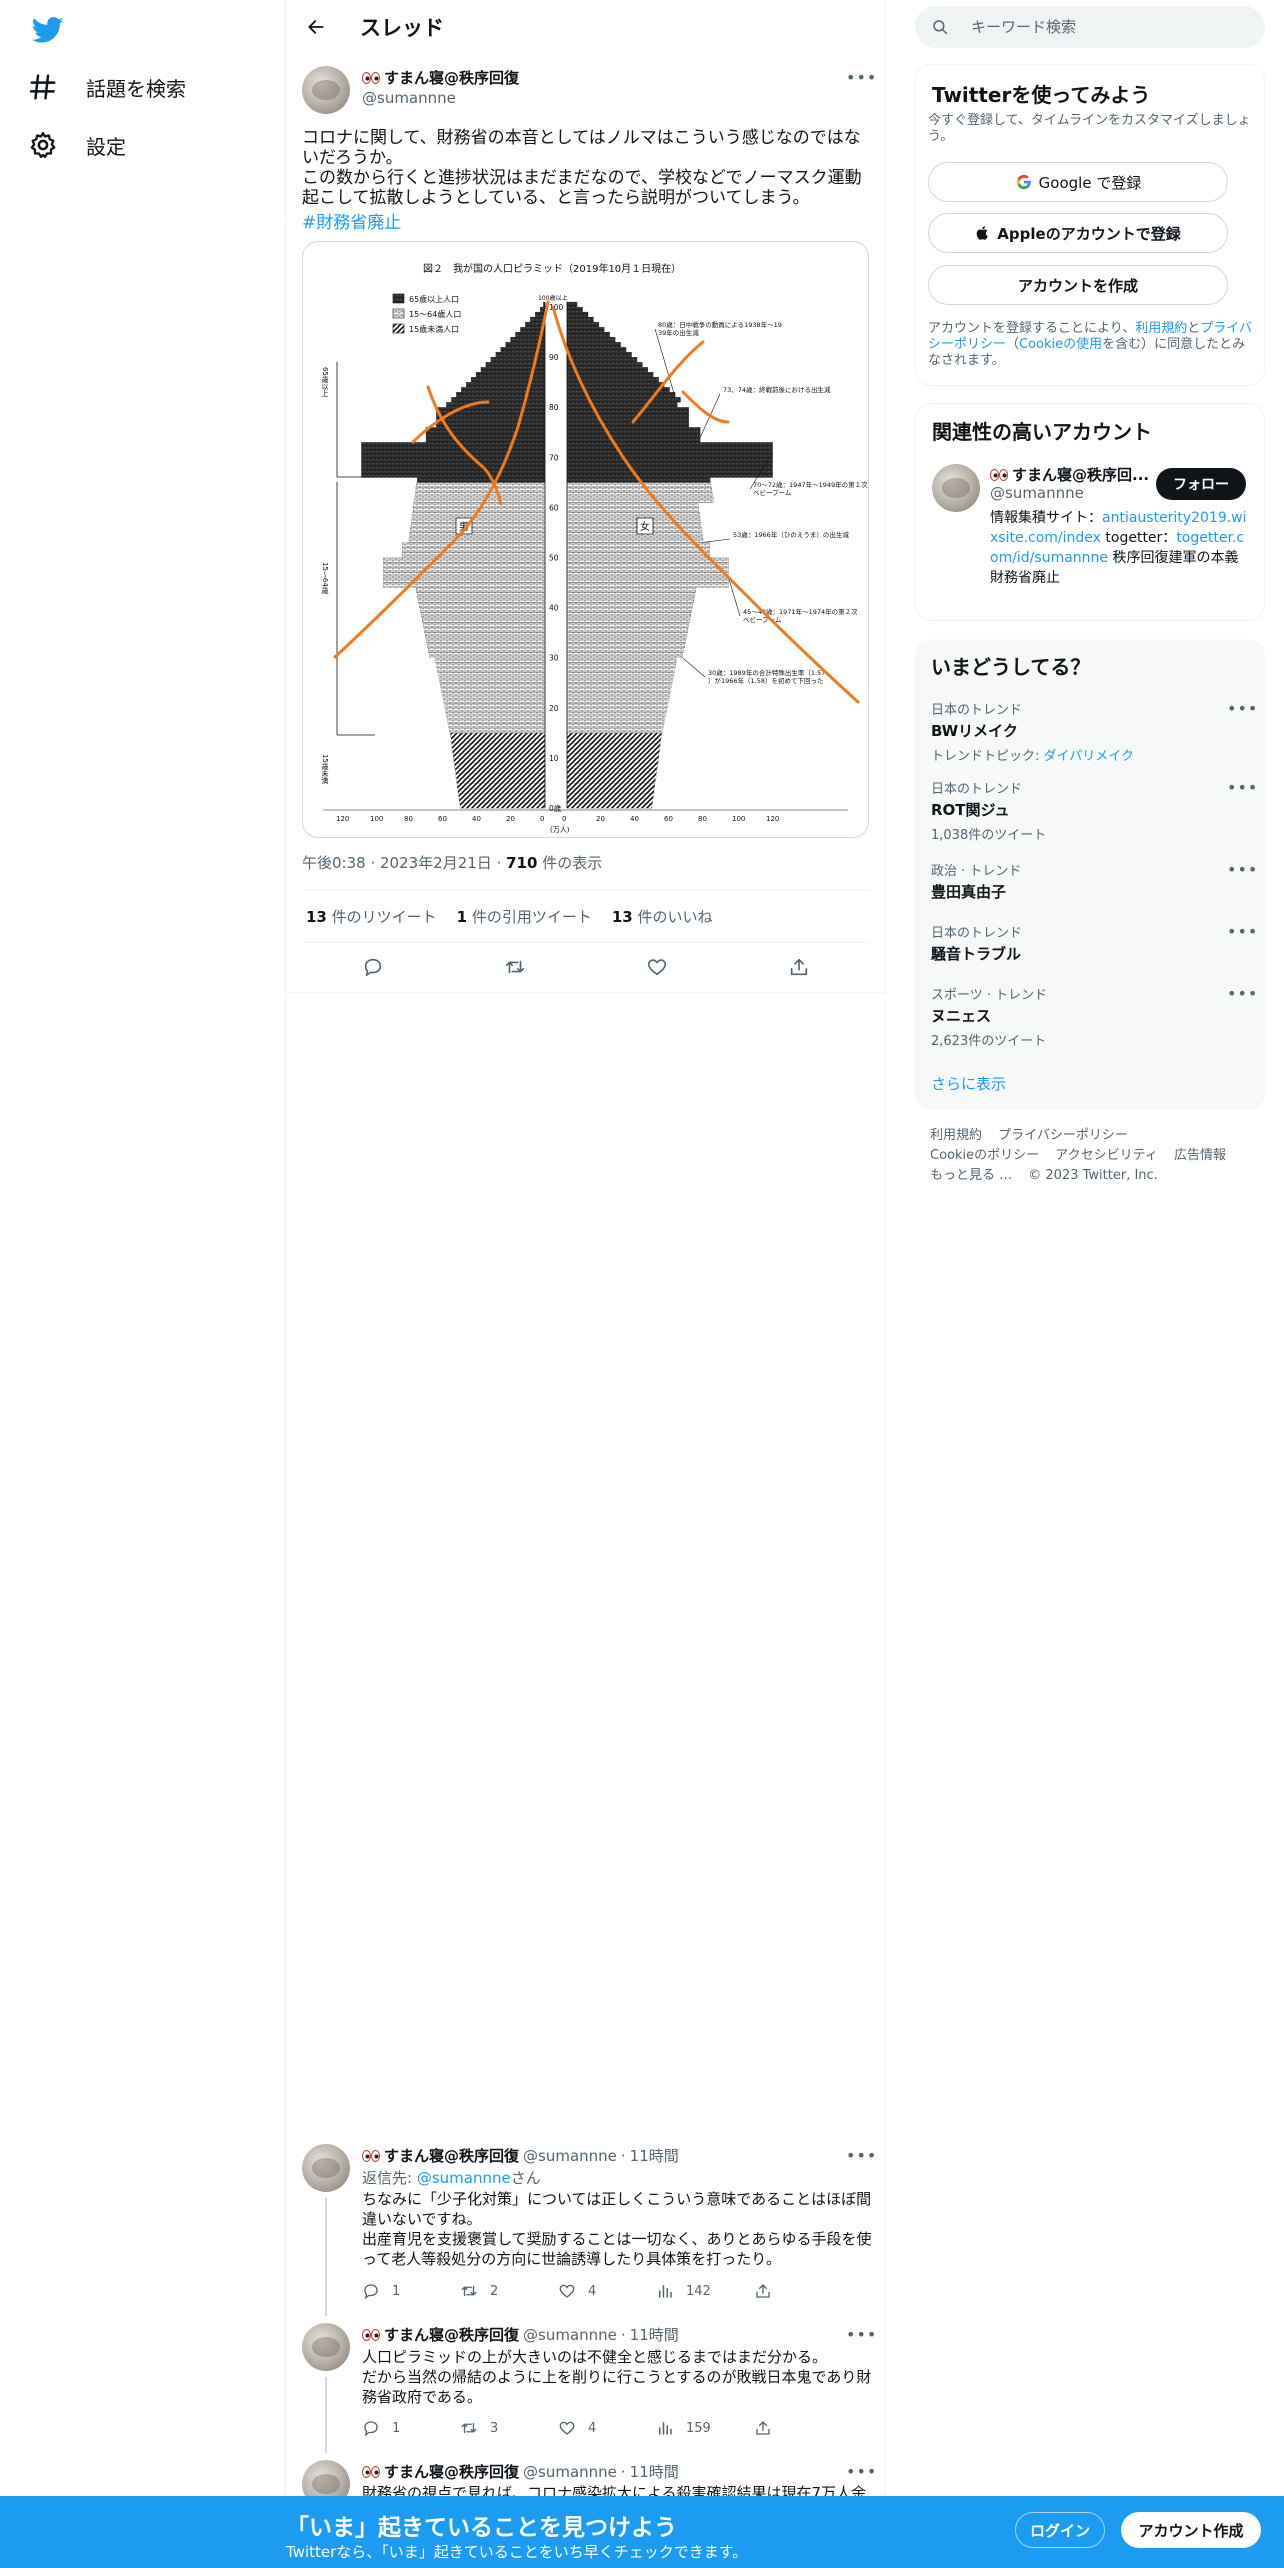  I want to click on trend-item: 日本のトレンド ROT関ジュ 1,038件のツイート •••, so click(1094, 810).